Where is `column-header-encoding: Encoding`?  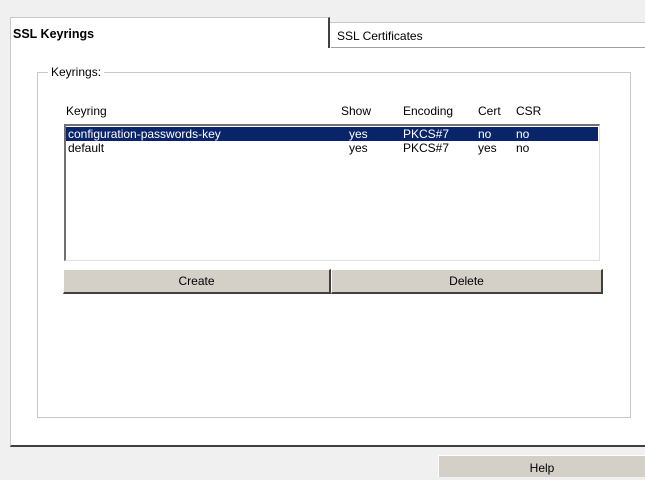 column-header-encoding: Encoding is located at coordinates (428, 111).